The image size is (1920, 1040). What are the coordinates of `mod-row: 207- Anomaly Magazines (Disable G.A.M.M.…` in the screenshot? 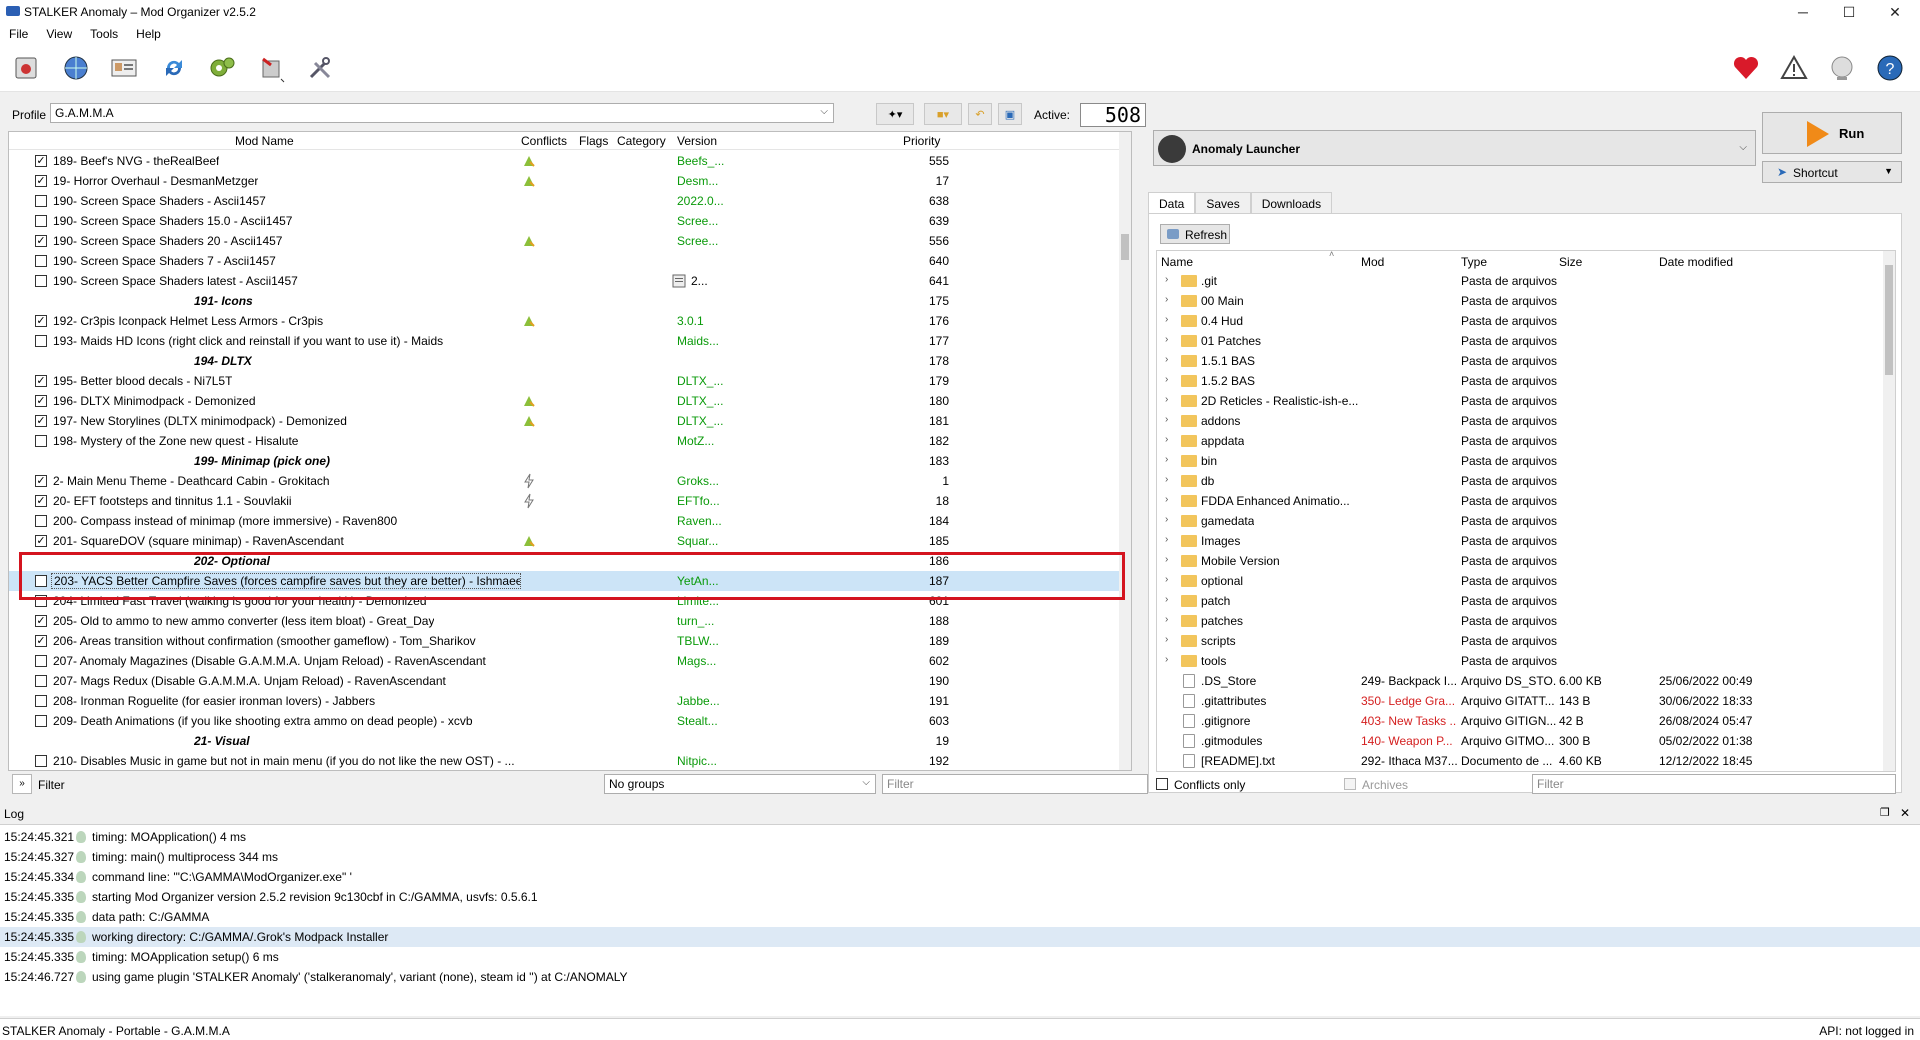 It's located at (564, 661).